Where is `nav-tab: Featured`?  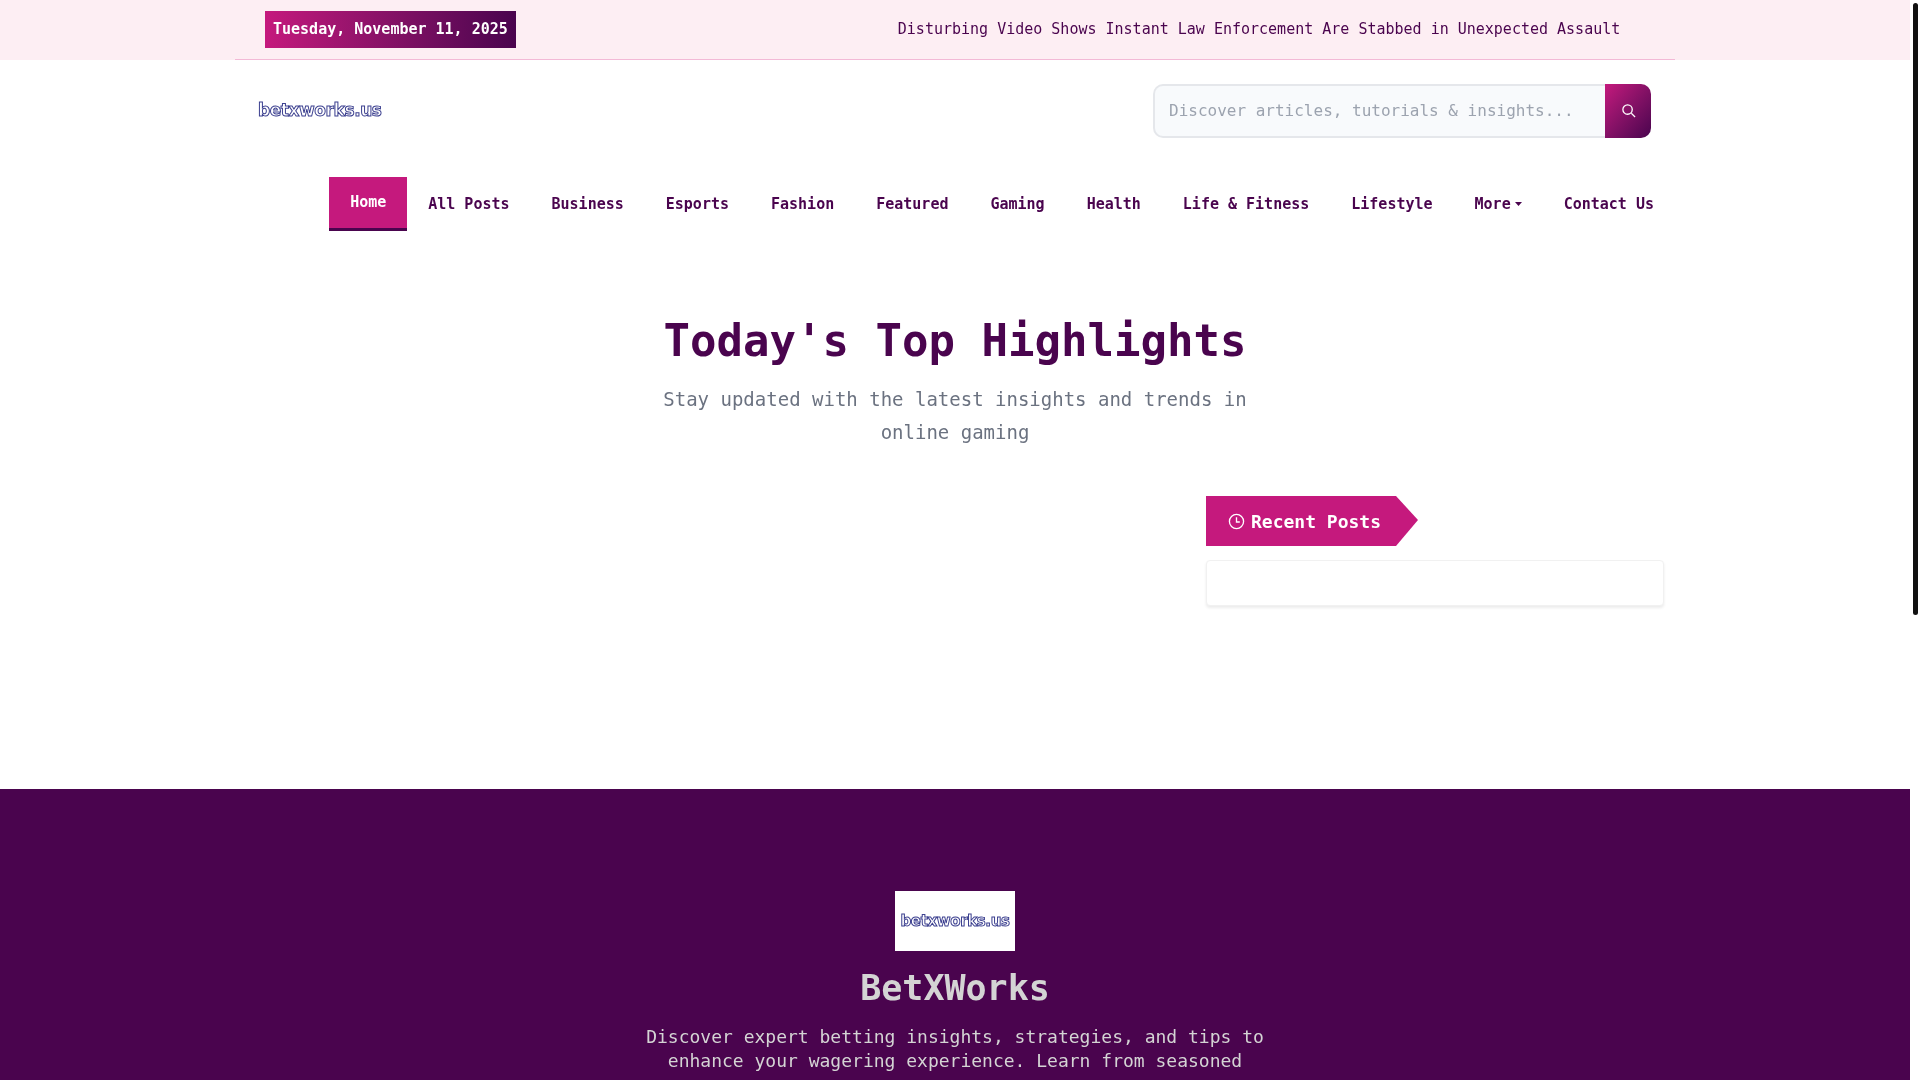 nav-tab: Featured is located at coordinates (912, 204).